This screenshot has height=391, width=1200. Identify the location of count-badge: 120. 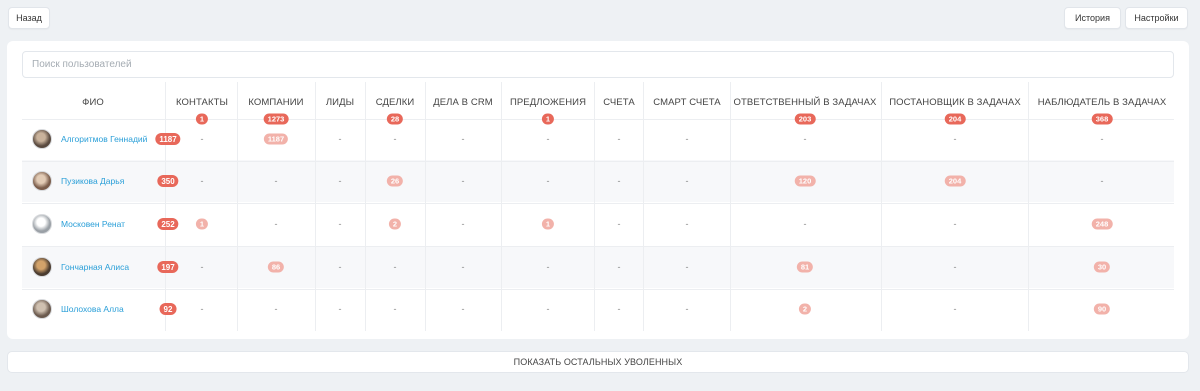
(805, 181).